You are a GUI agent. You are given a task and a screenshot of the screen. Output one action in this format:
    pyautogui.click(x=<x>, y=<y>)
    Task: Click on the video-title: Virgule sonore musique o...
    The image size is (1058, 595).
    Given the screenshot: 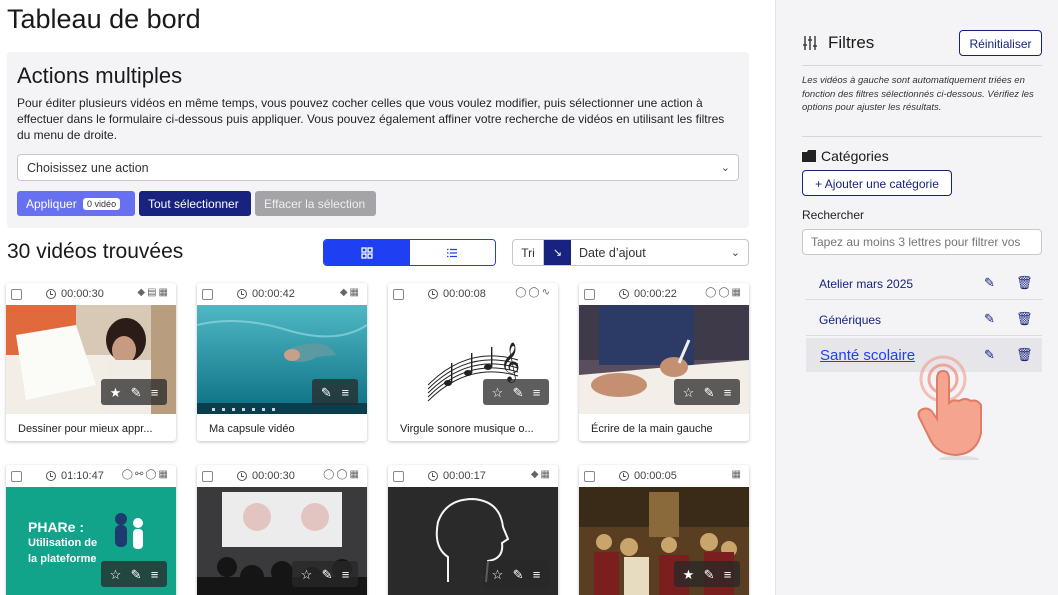 What is the action you would take?
    pyautogui.click(x=473, y=427)
    